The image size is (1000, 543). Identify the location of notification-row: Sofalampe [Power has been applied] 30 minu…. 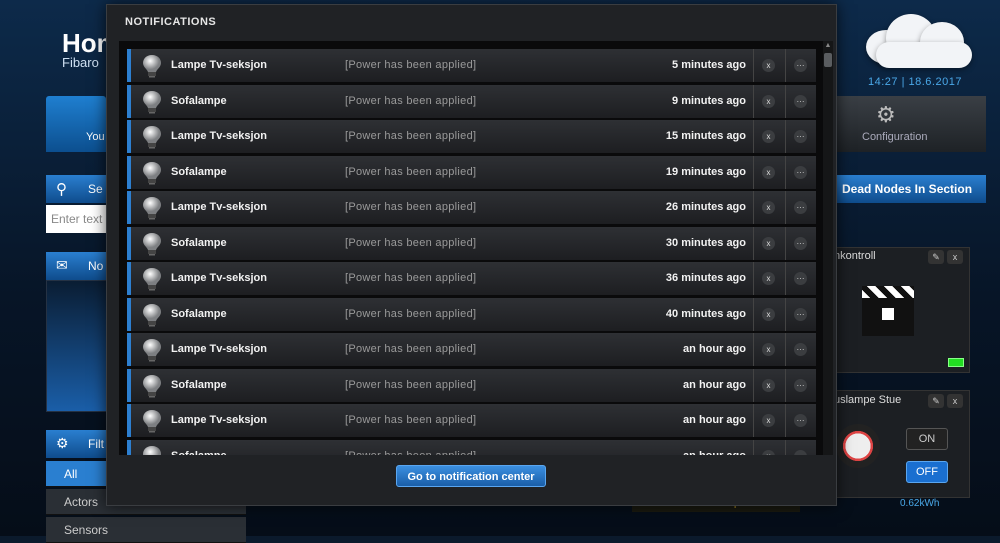
(471, 243).